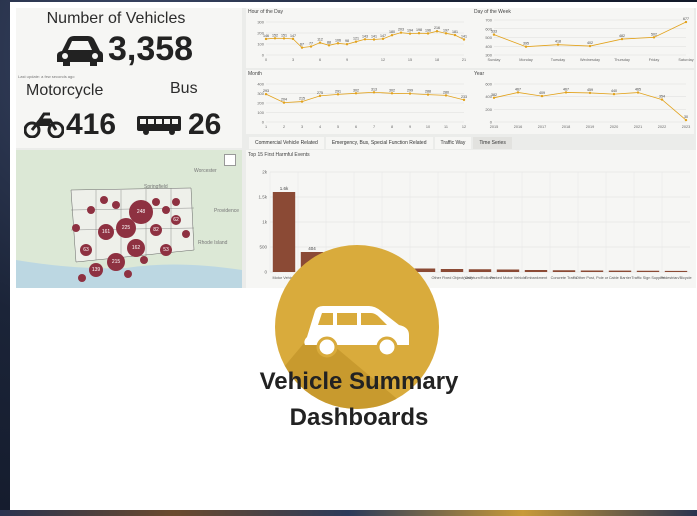  I want to click on data-label: 215, so click(302, 99).